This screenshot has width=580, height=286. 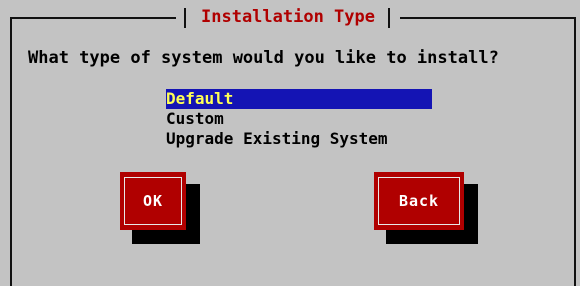 I want to click on ok-button-wrapper: OK, so click(x=160, y=212).